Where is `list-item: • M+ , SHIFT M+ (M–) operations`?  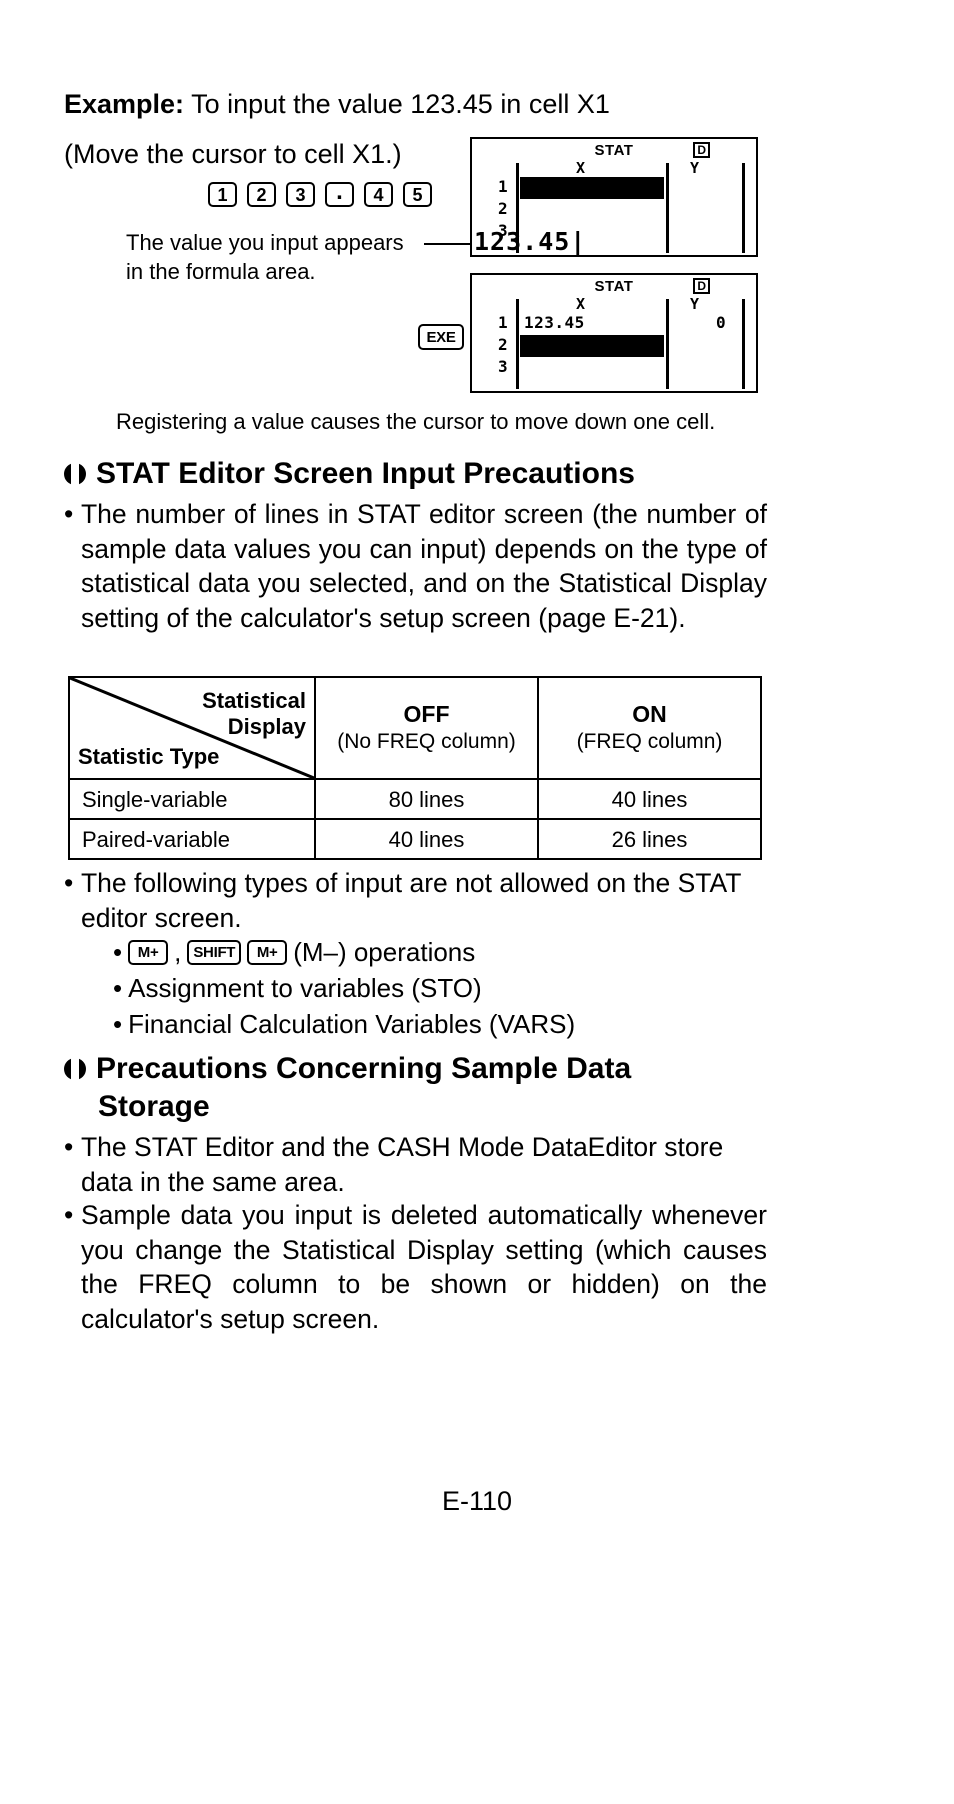
list-item: • M+ , SHIFT M+ (M–) operations is located at coordinates (344, 952).